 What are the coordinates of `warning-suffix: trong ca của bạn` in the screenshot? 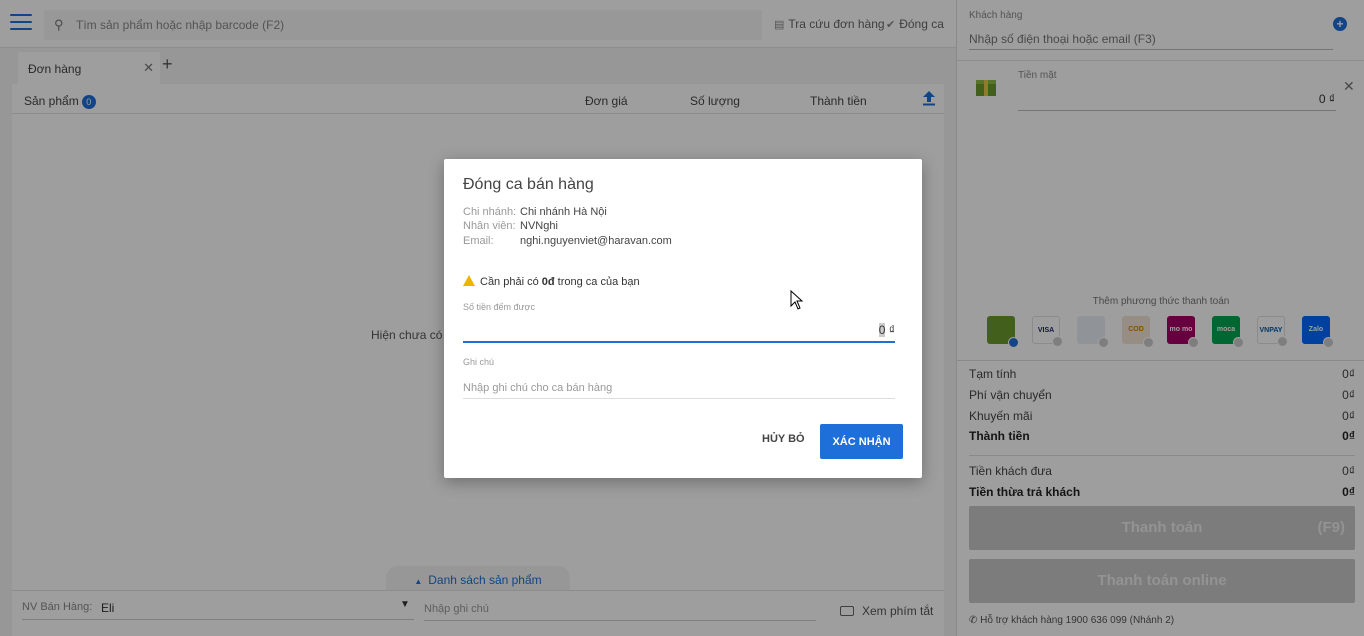 It's located at (597, 282).